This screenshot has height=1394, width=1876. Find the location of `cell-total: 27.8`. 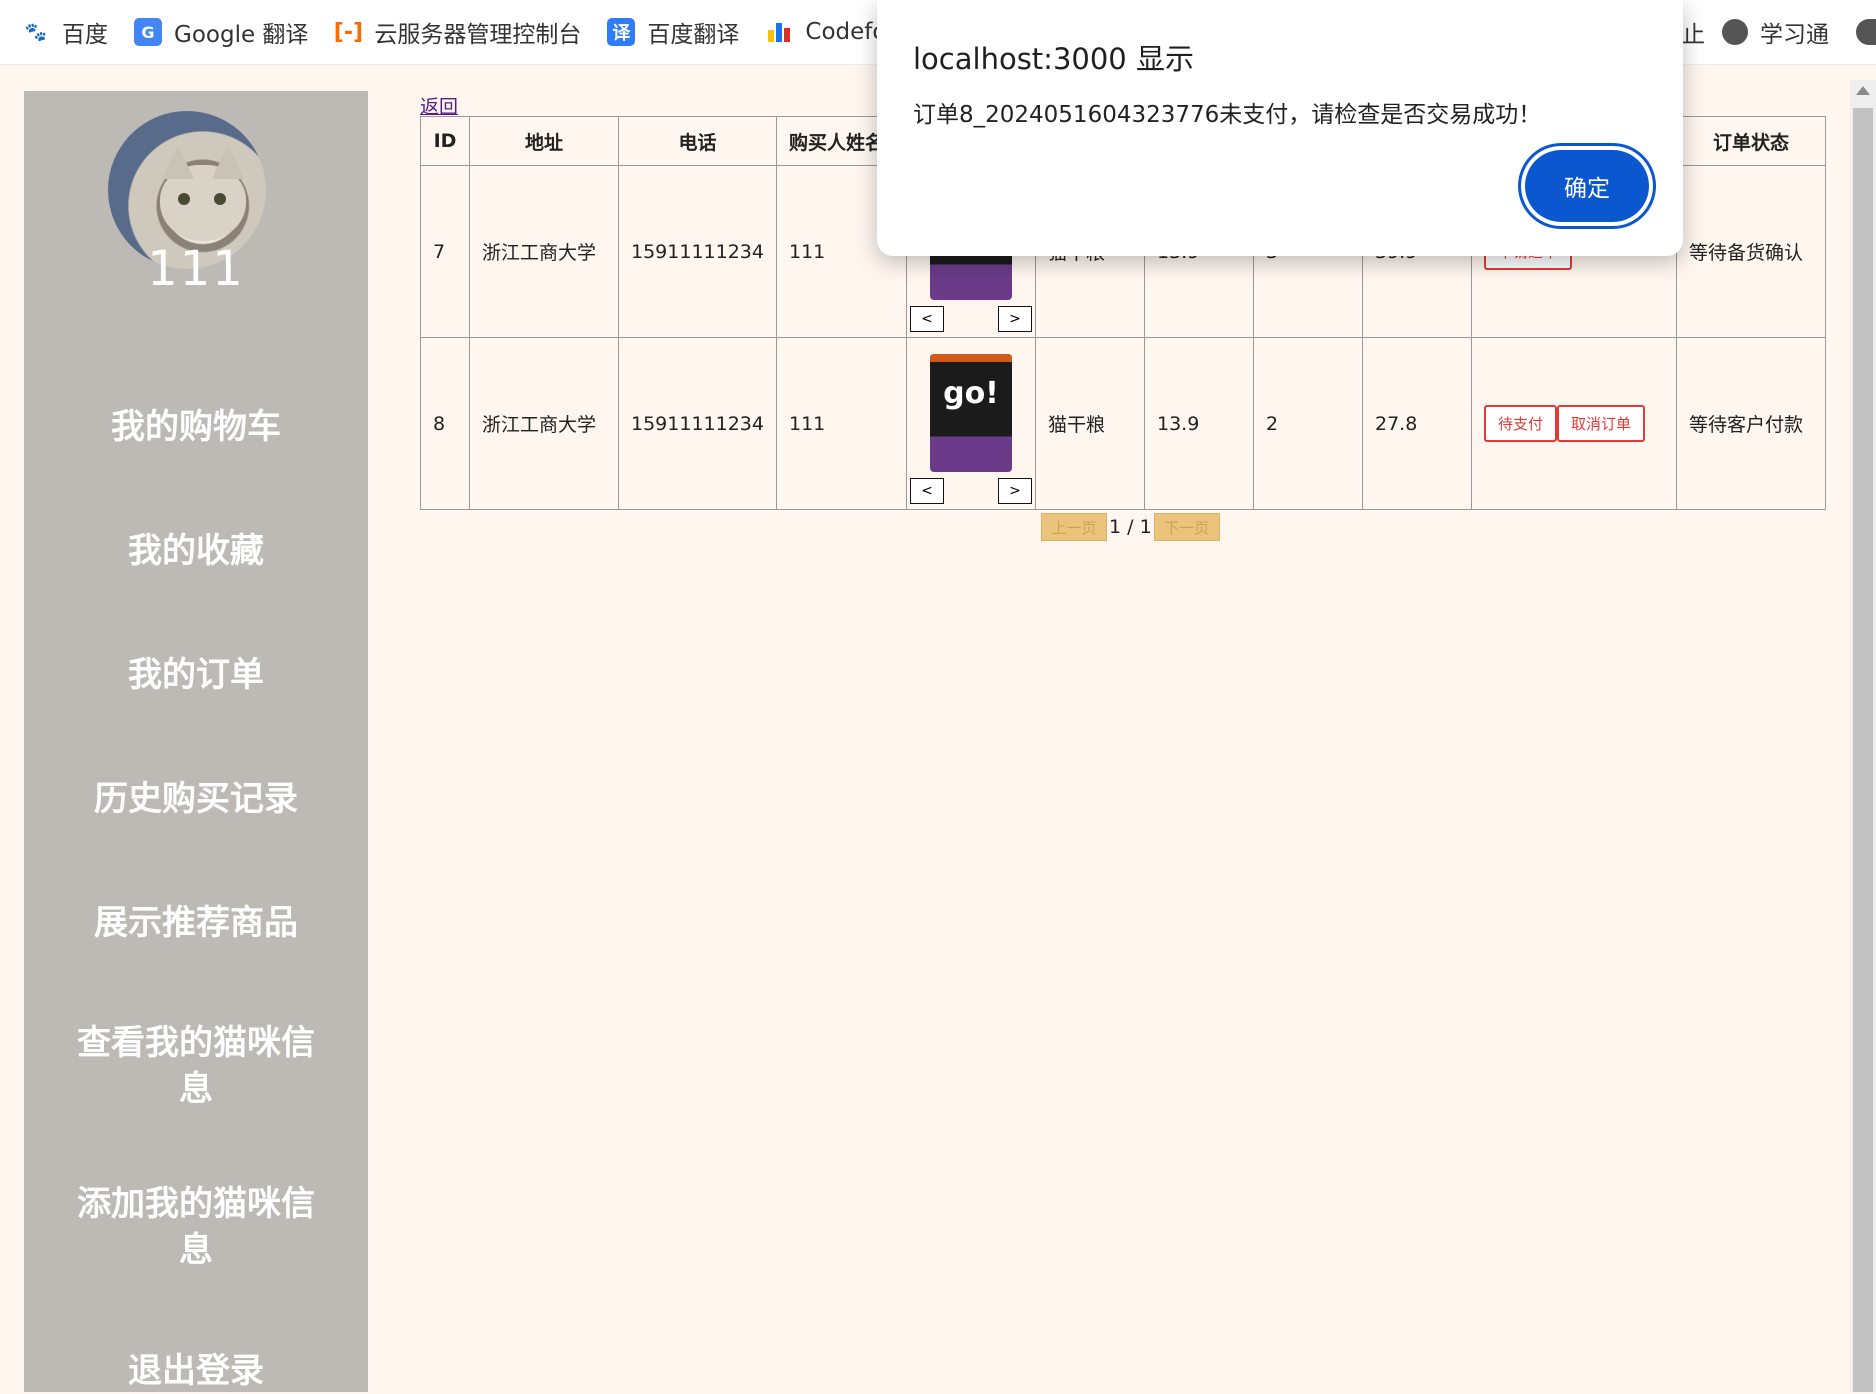

cell-total: 27.8 is located at coordinates (1416, 423).